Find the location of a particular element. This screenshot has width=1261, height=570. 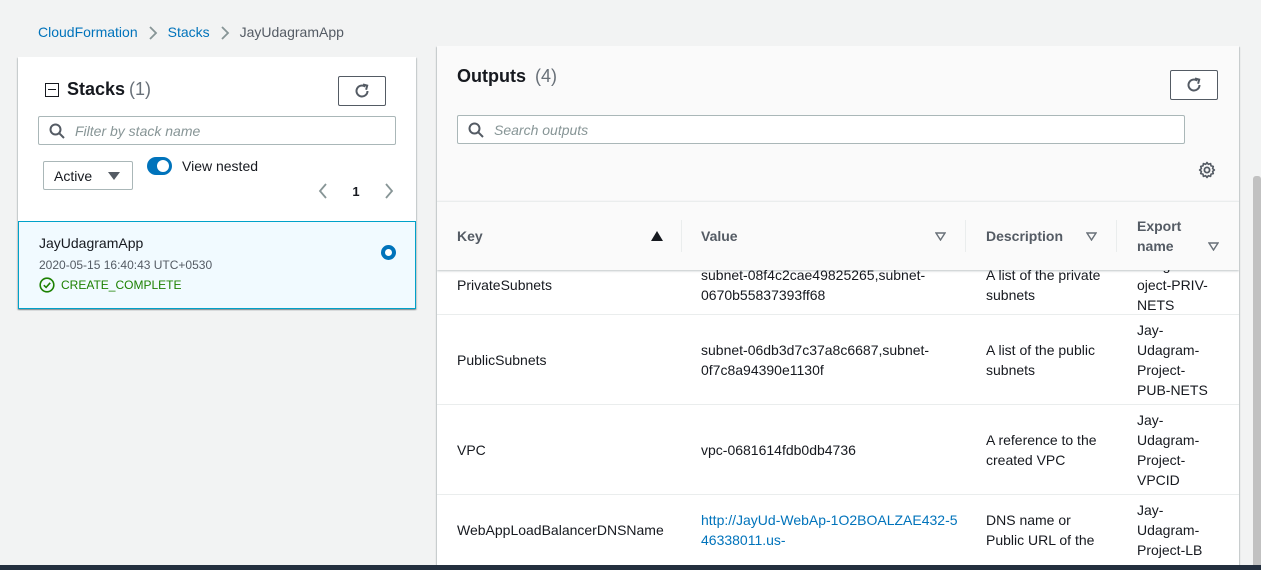

breadcrumb-cloudformation: CloudFormation is located at coordinates (88, 32).